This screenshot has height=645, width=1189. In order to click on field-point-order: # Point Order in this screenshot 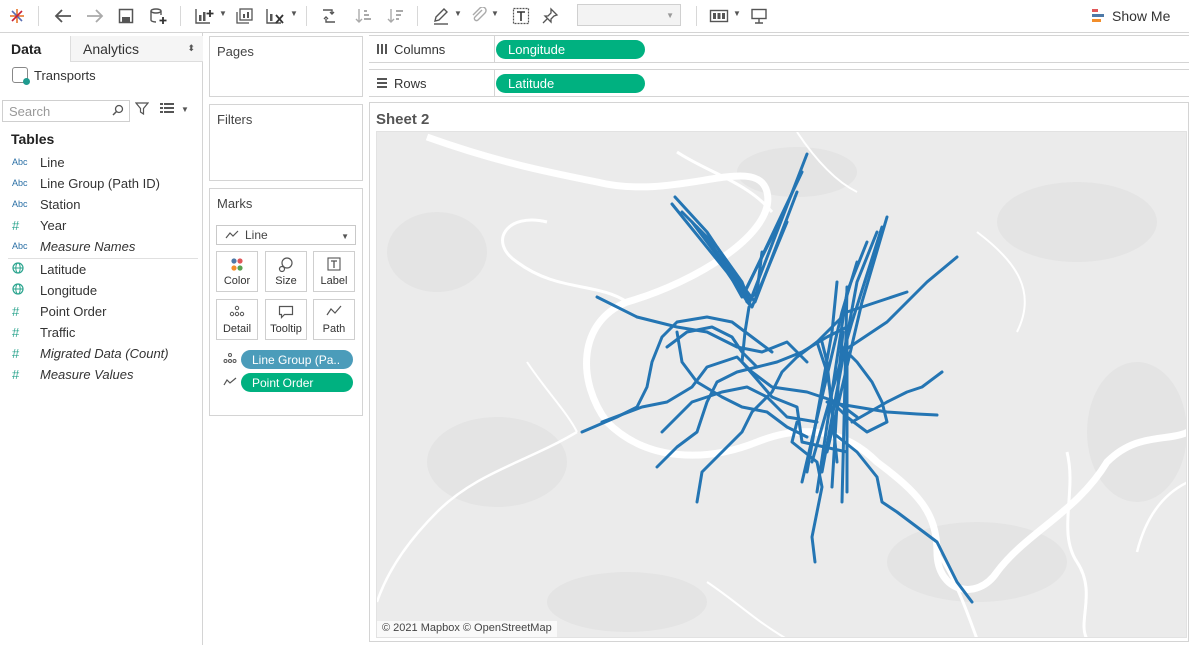, I will do `click(59, 311)`.